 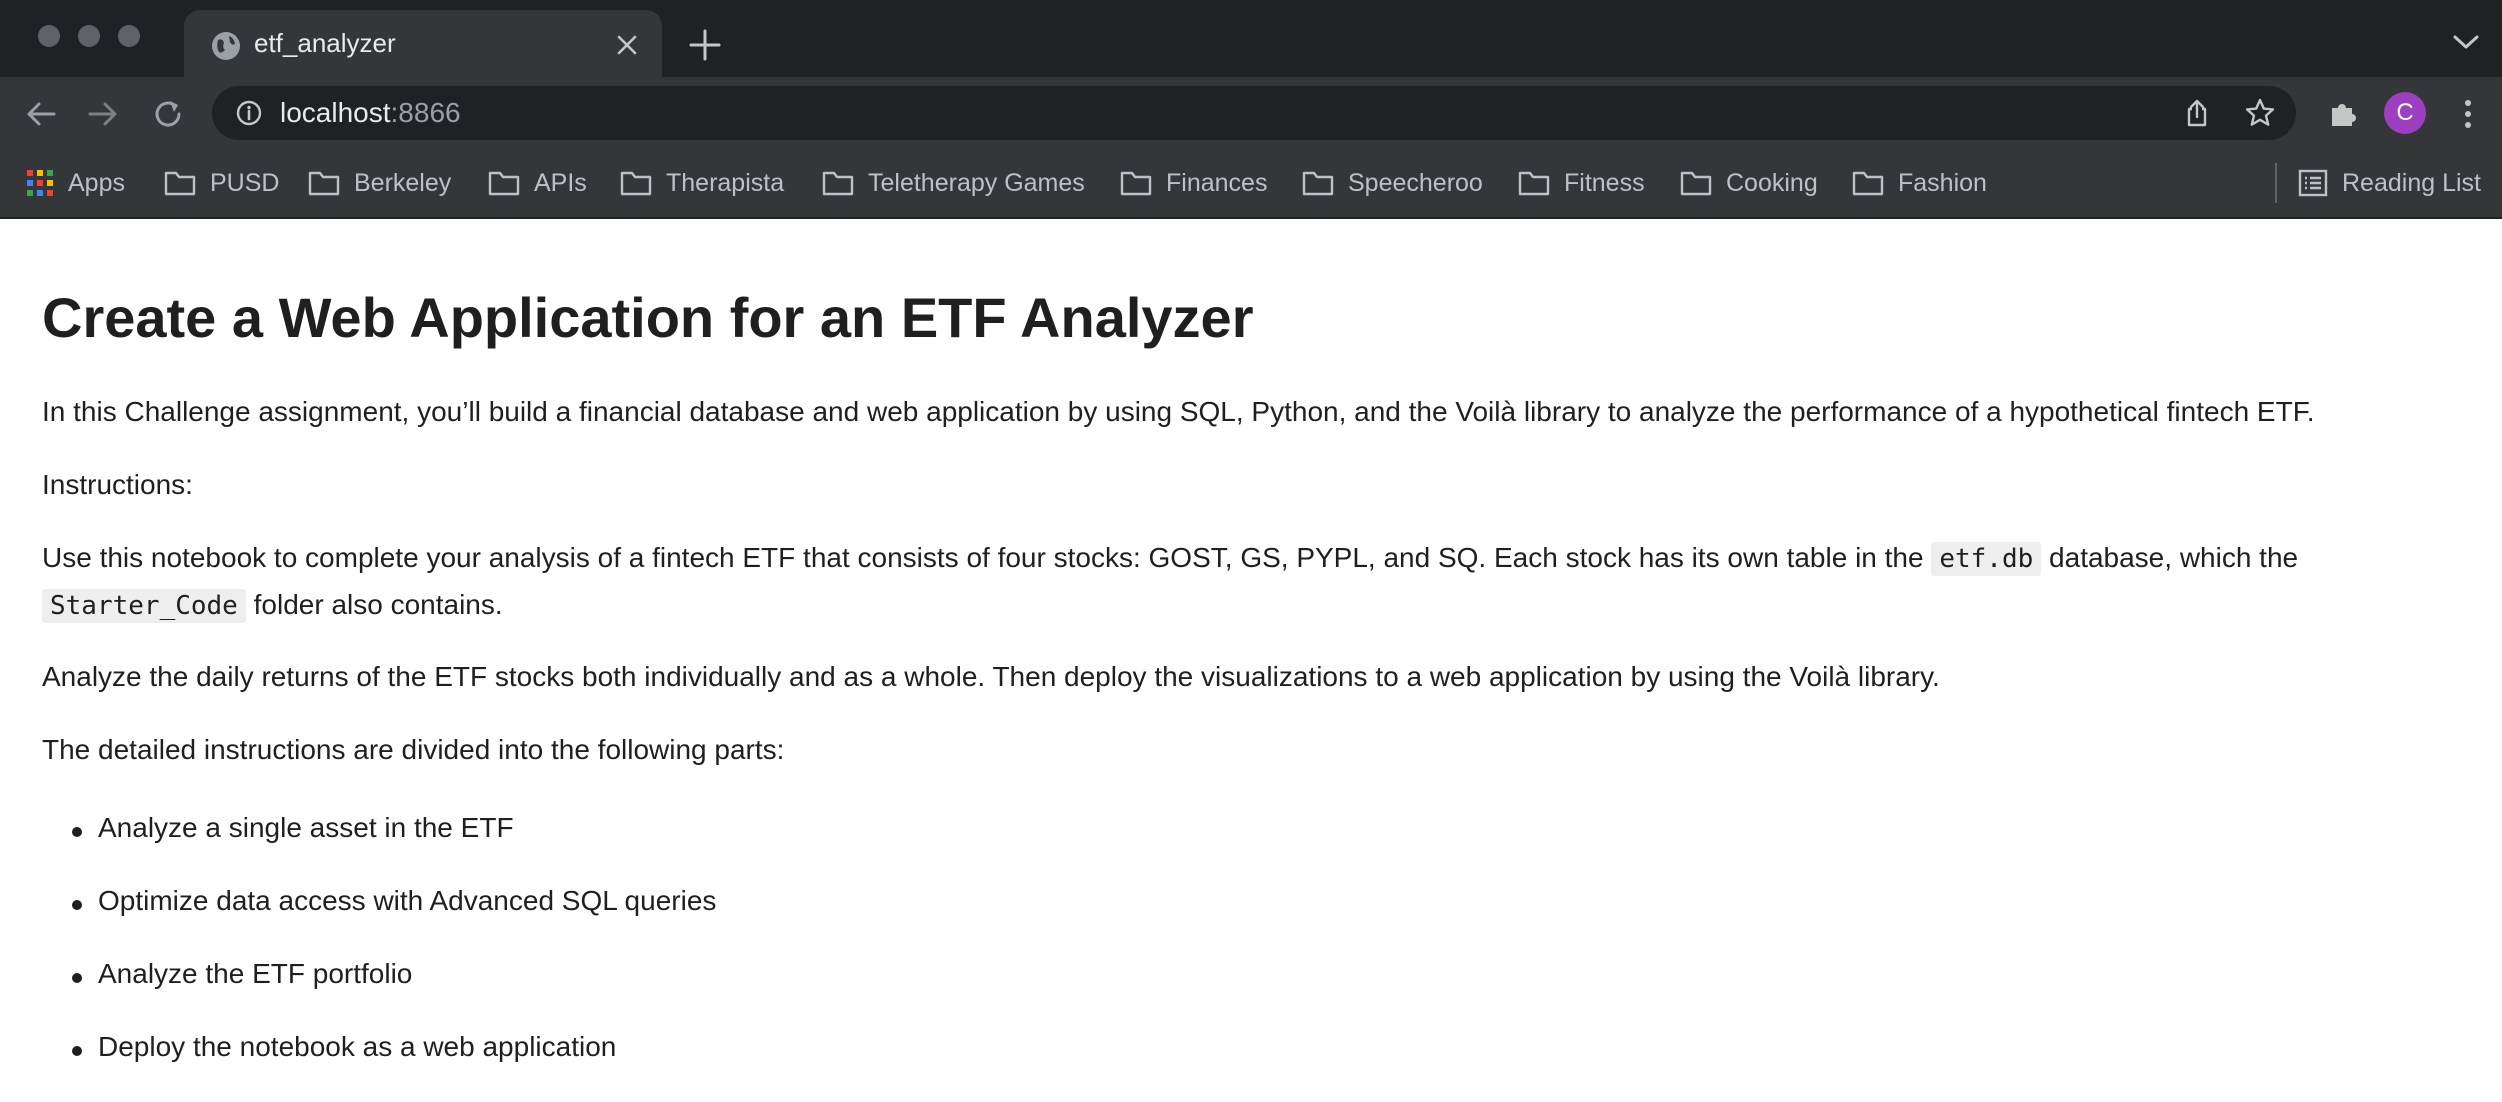 I want to click on instructions-label: Instructions:, so click(x=117, y=484).